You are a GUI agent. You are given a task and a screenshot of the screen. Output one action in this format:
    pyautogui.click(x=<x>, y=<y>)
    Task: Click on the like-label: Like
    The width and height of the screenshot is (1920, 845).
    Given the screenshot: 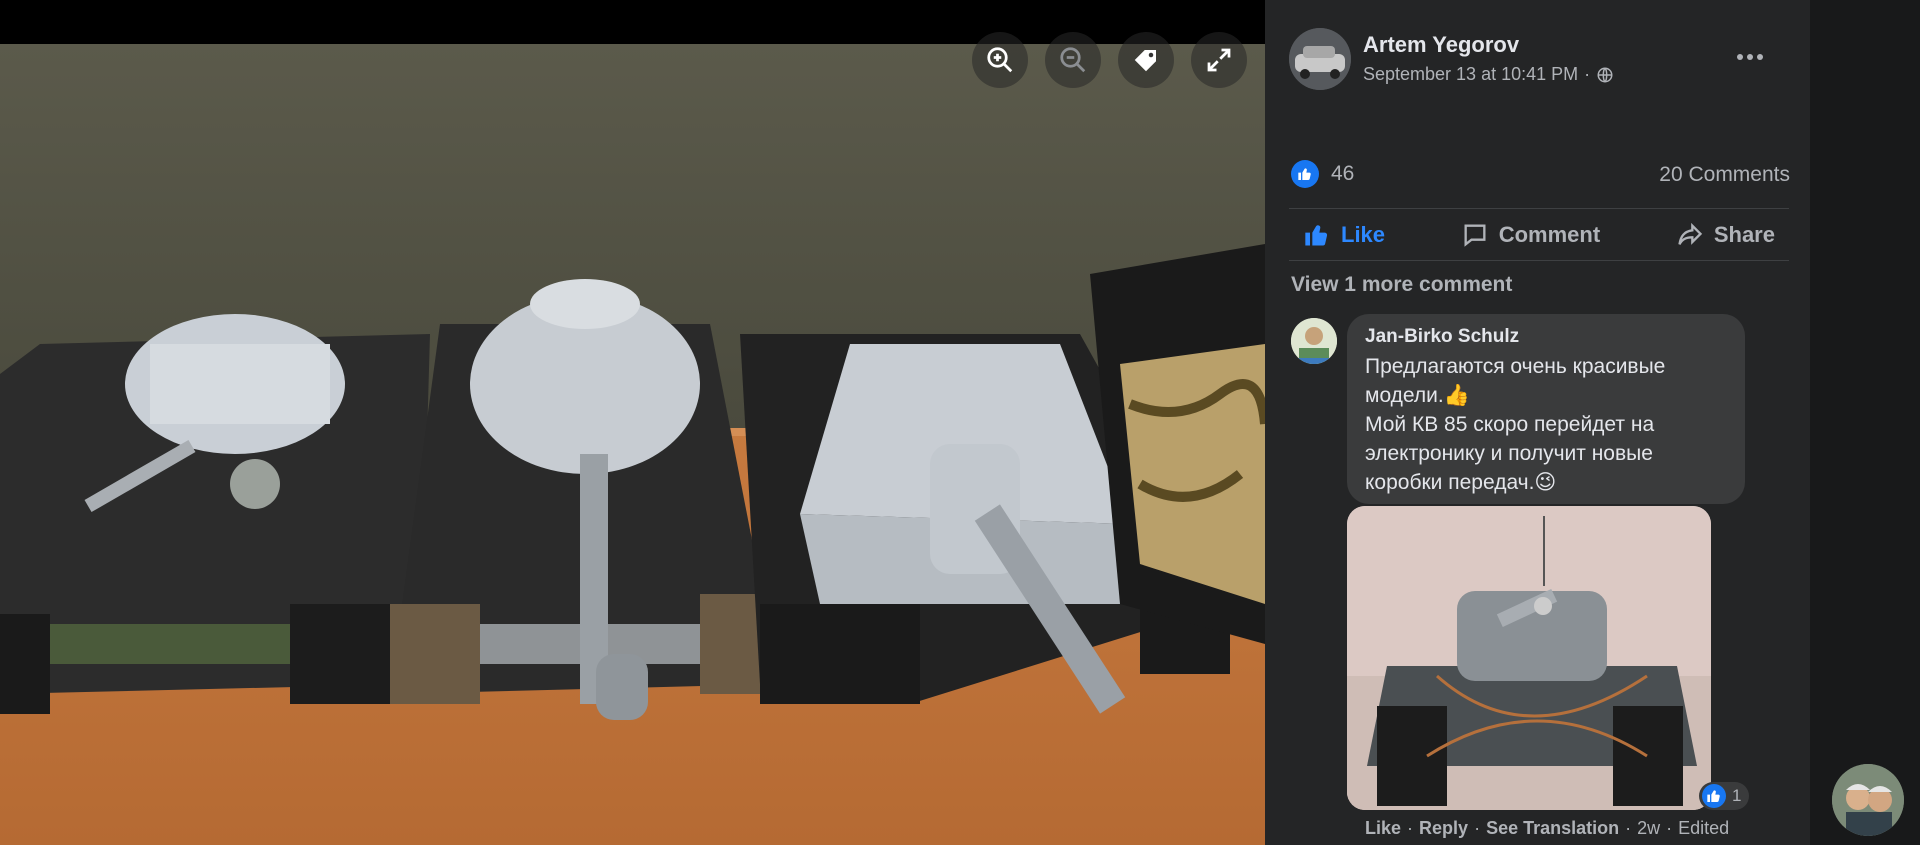 What is the action you would take?
    pyautogui.click(x=1363, y=234)
    